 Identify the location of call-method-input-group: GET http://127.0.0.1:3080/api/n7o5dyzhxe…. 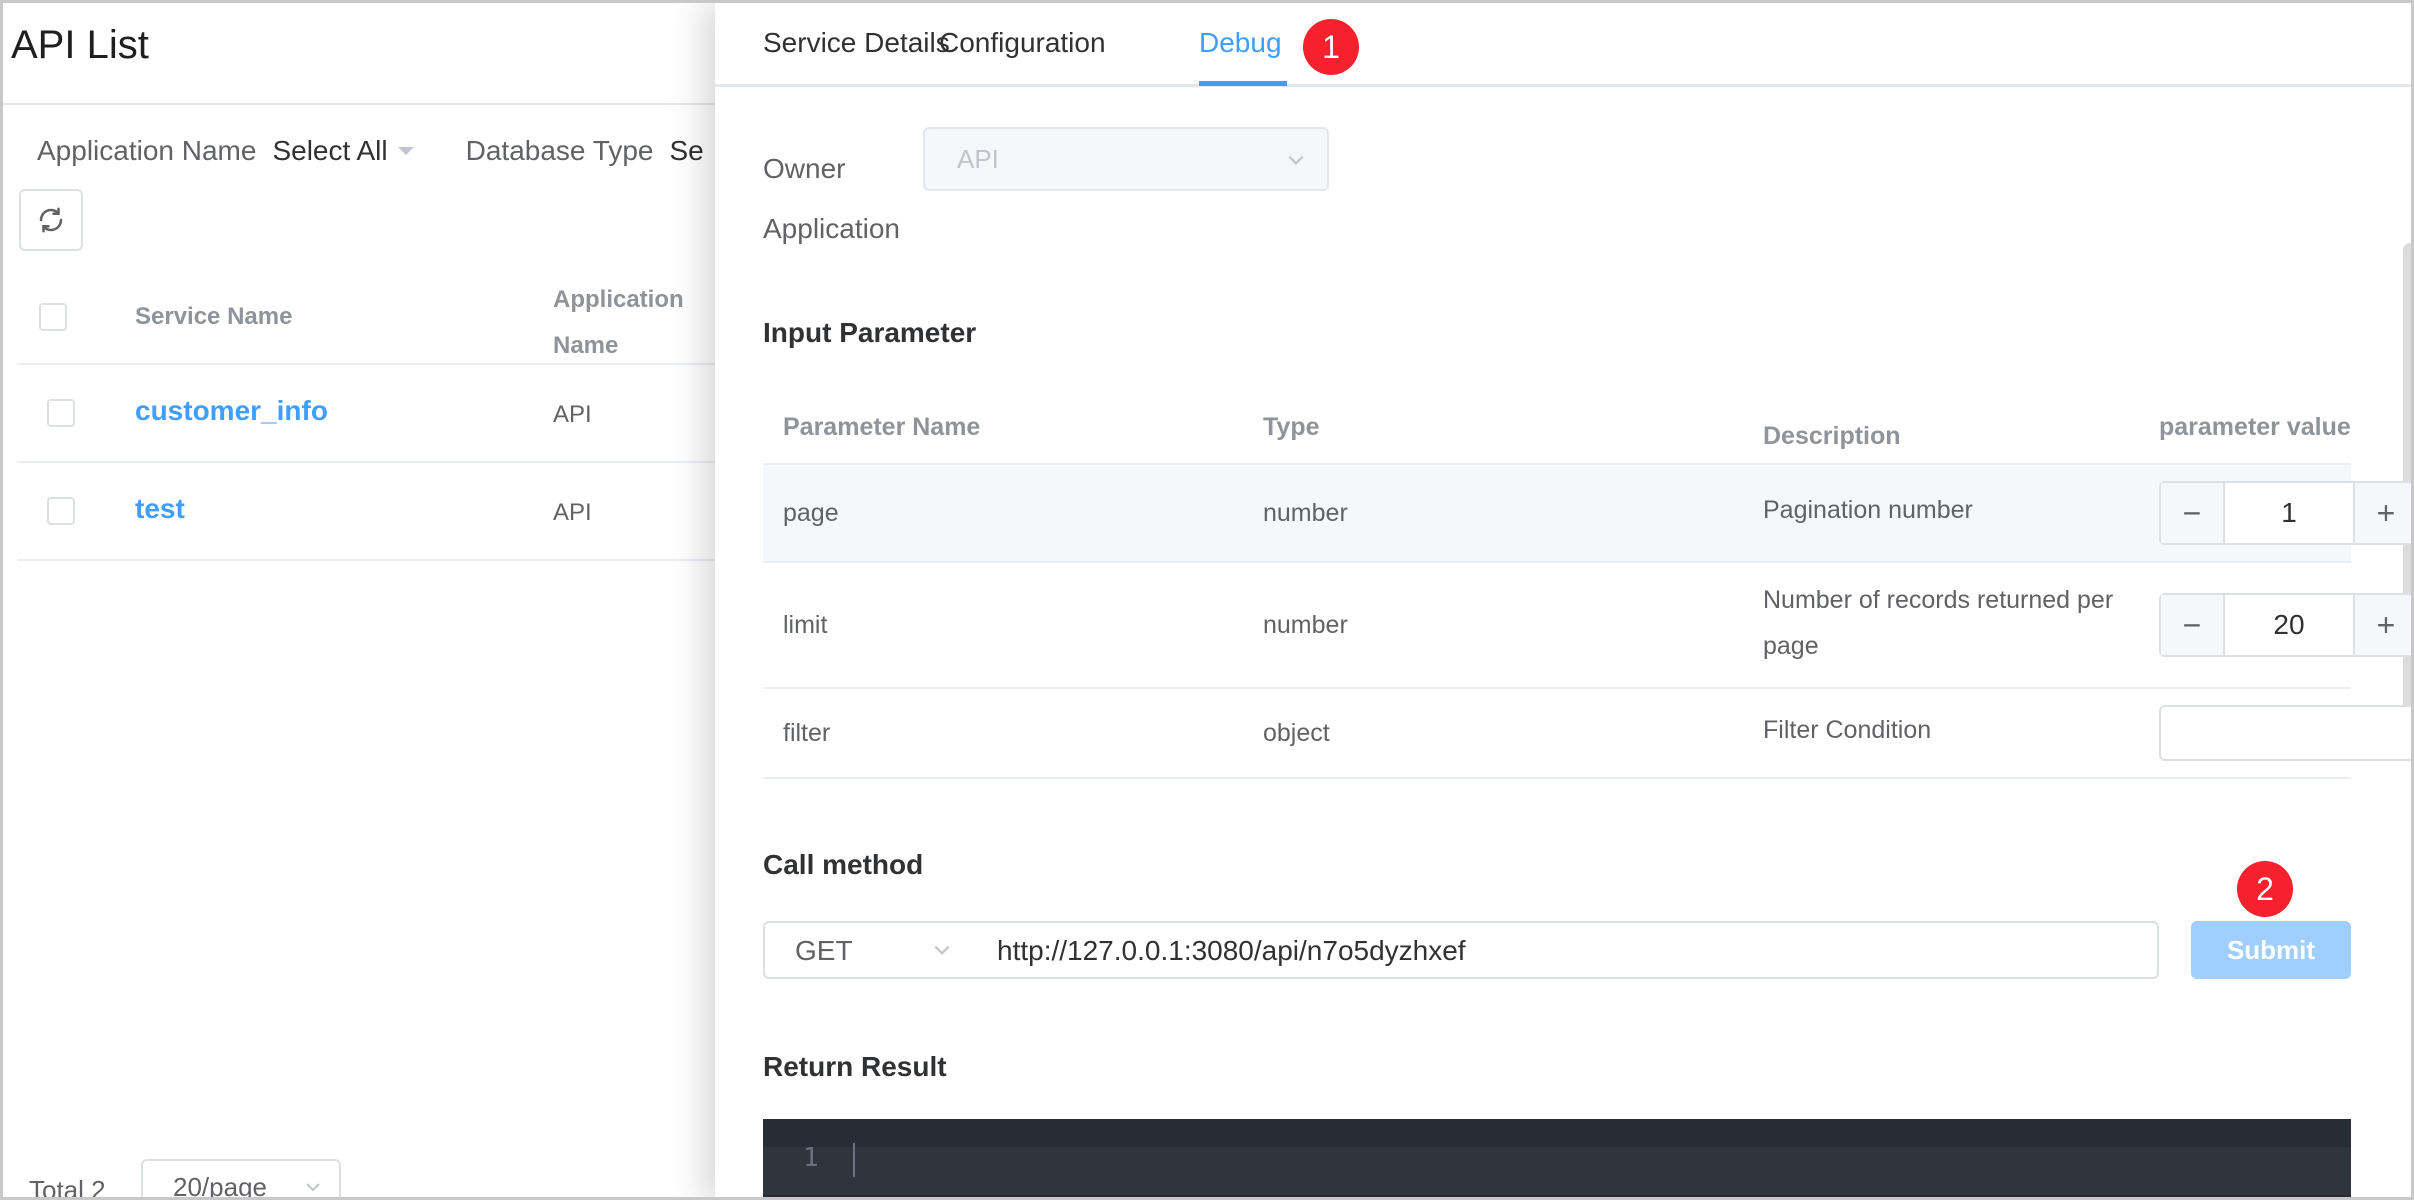
(1461, 950).